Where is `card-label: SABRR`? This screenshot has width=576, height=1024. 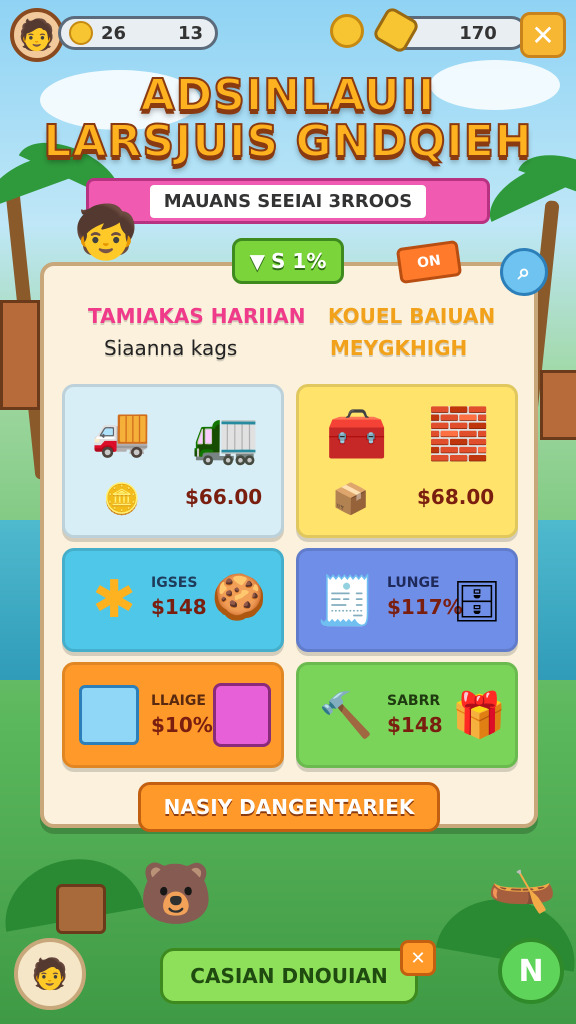 card-label: SABRR is located at coordinates (414, 701).